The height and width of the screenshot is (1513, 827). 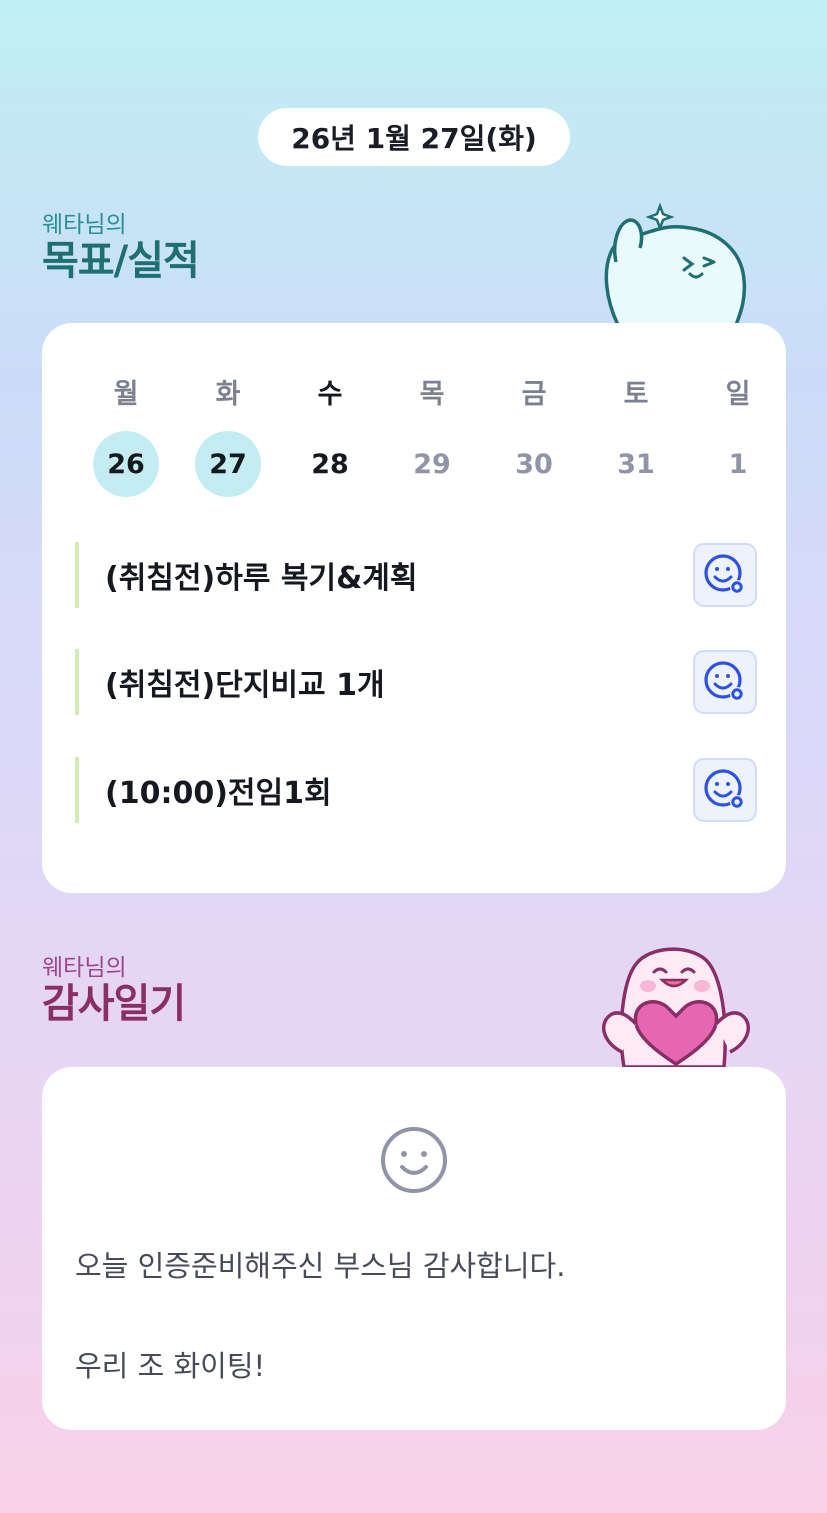 What do you see at coordinates (414, 1160) in the screenshot?
I see `smile-icon` at bounding box center [414, 1160].